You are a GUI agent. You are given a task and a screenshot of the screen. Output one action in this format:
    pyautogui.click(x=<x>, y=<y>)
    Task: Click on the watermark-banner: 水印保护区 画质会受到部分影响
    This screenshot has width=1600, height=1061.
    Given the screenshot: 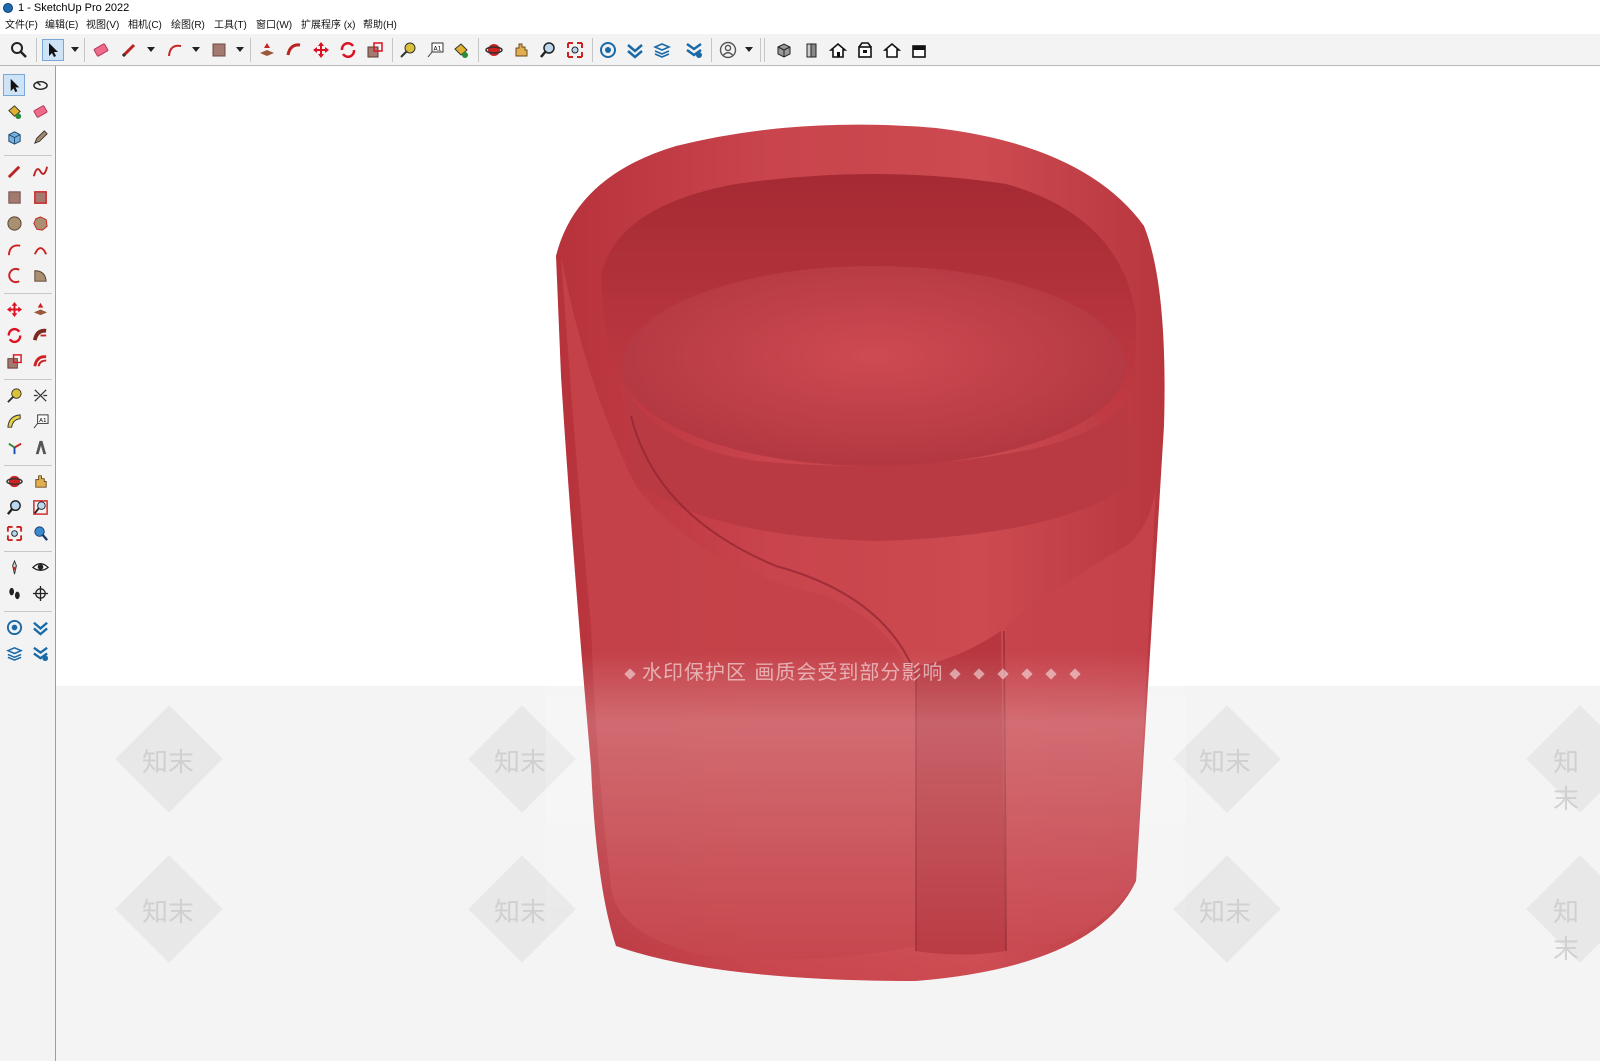 What is the action you would take?
    pyautogui.click(x=852, y=670)
    